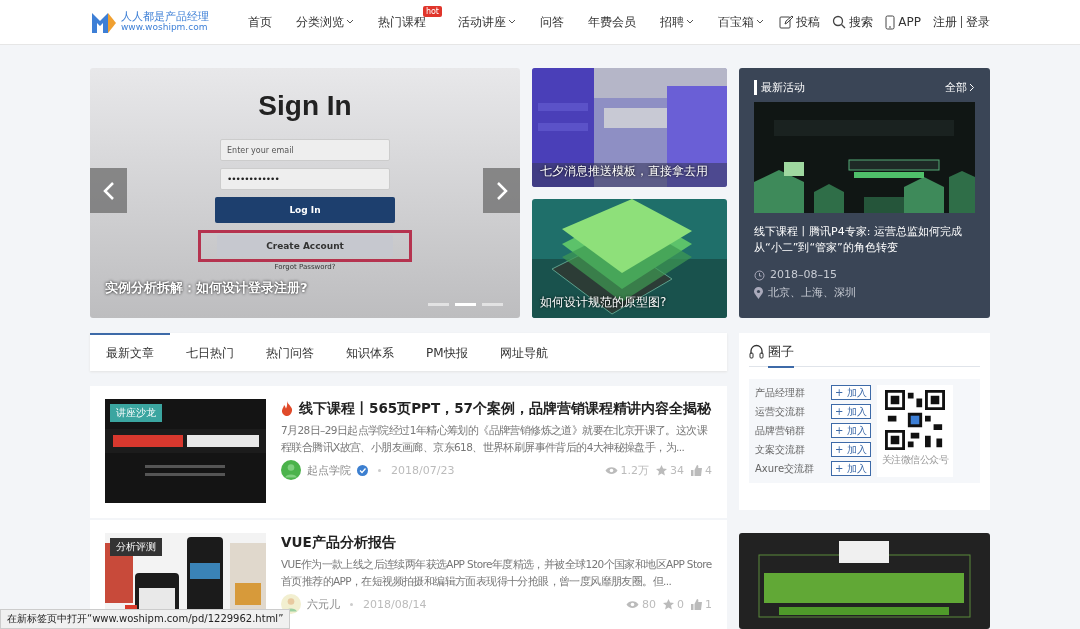 Image resolution: width=1080 pixels, height=629 pixels. What do you see at coordinates (338, 542) in the screenshot?
I see `article-title: VUE产品分析报告` at bounding box center [338, 542].